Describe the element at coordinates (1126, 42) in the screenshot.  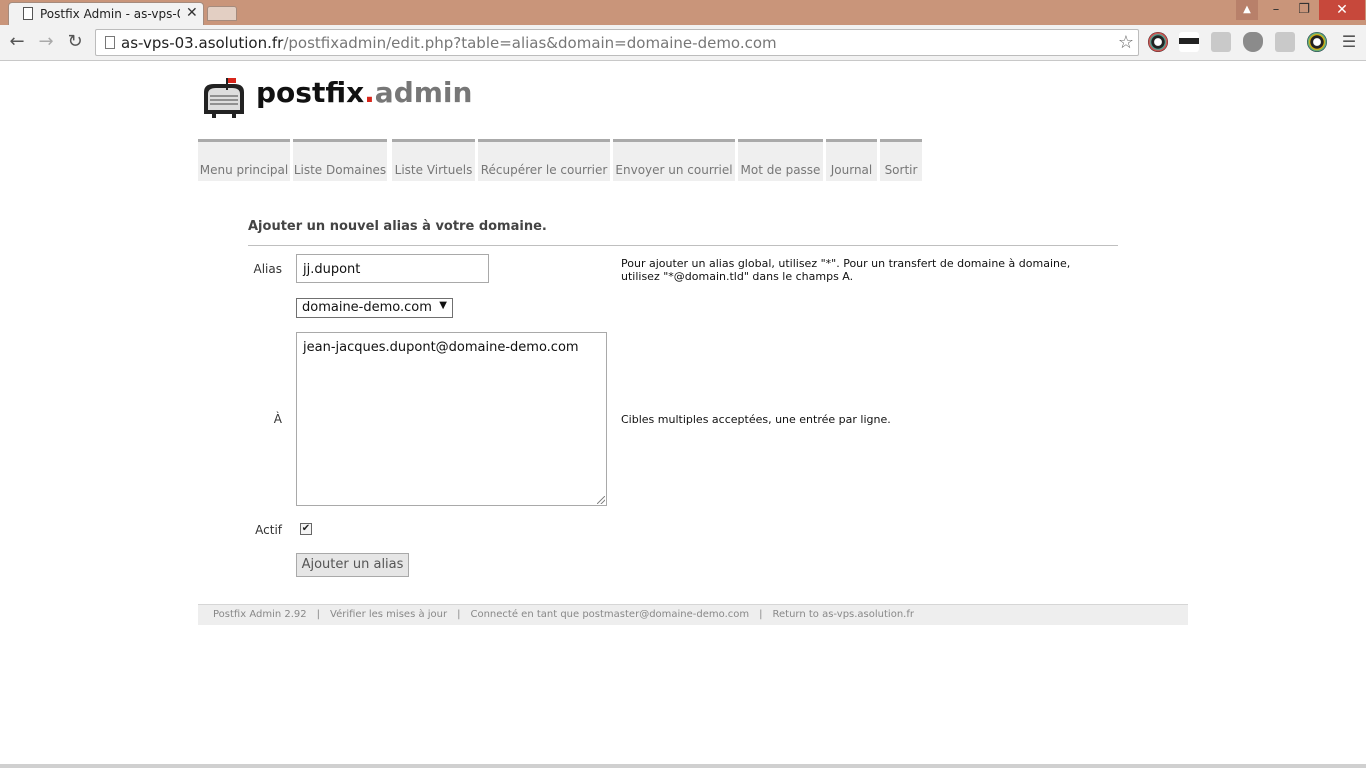
I see `bookmark-star-icon: ☆` at that location.